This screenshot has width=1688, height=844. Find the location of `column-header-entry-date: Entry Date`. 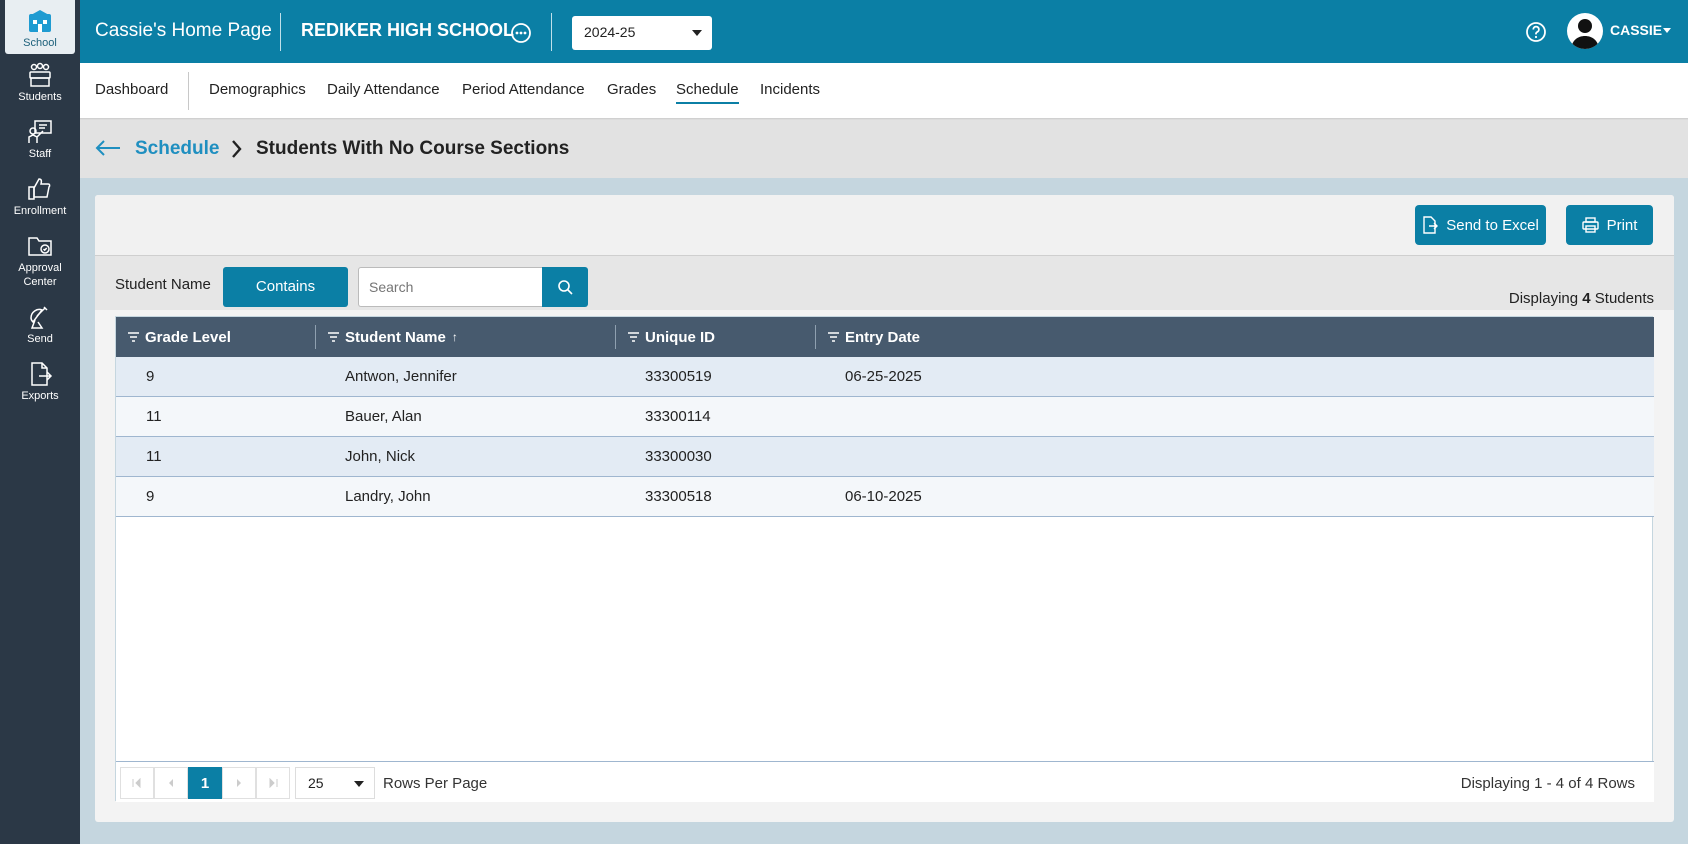

column-header-entry-date: Entry Date is located at coordinates (874, 337).